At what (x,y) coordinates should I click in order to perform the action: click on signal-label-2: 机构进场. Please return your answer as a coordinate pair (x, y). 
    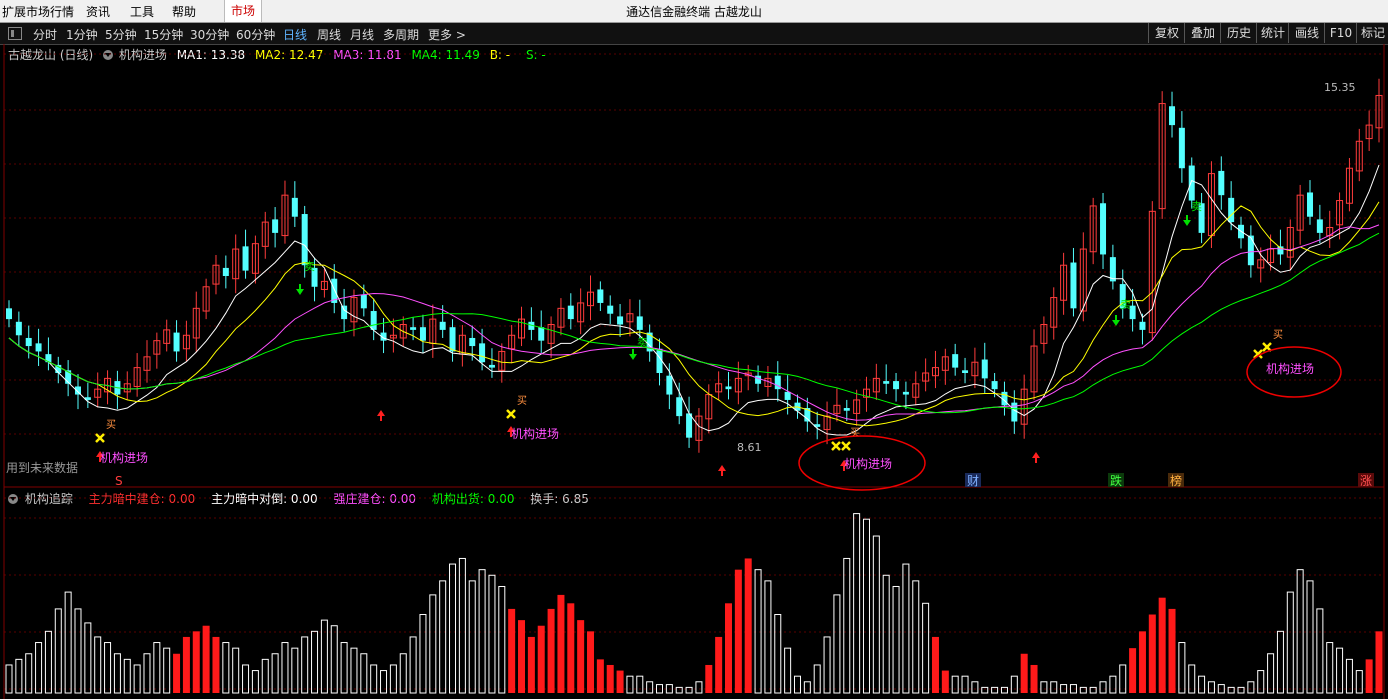
    Looking at the image, I should click on (535, 433).